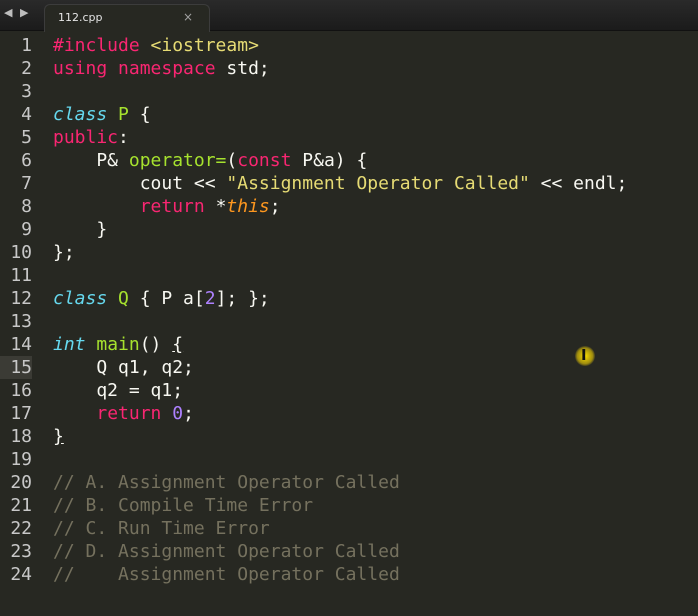 The width and height of the screenshot is (698, 616). Describe the element at coordinates (349, 298) in the screenshot. I see `code-line: 12 class Q { P a[2]; };` at that location.